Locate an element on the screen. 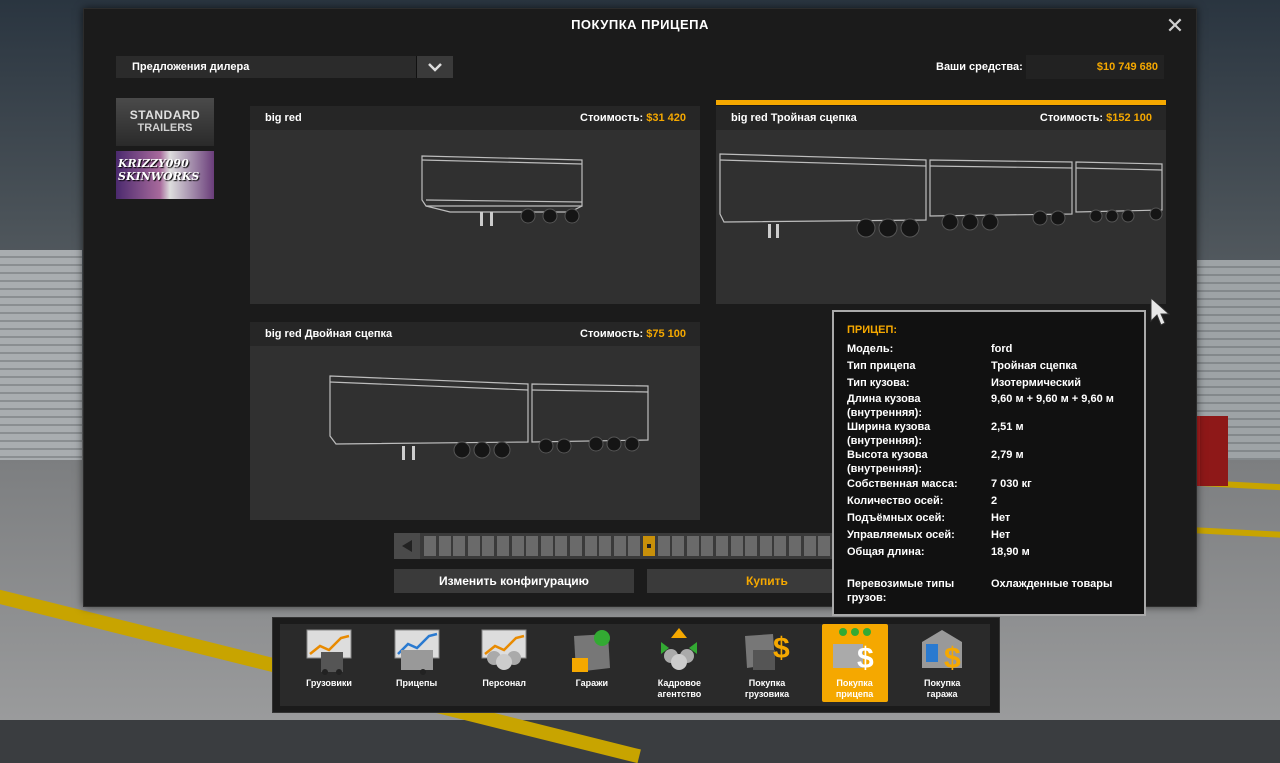 This screenshot has height=763, width=1280. tooltip-row: Количество осей: 2 is located at coordinates (992, 501).